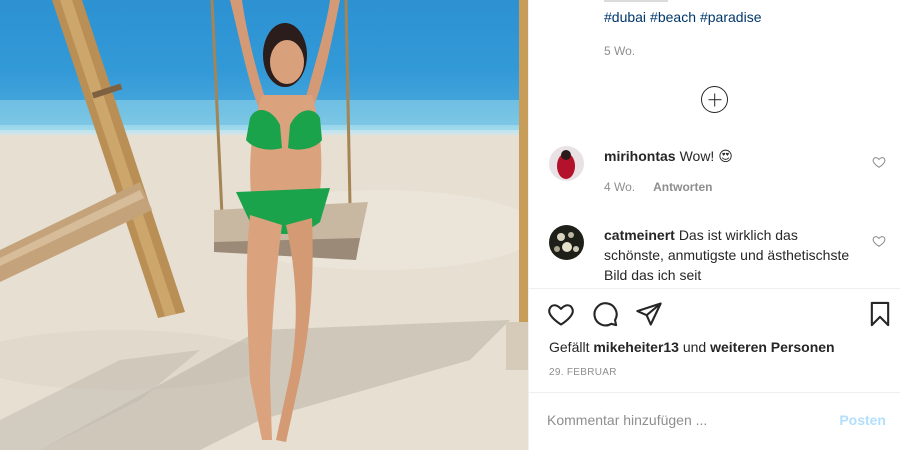 The width and height of the screenshot is (900, 450). Describe the element at coordinates (684, 420) in the screenshot. I see `comment-input` at that location.